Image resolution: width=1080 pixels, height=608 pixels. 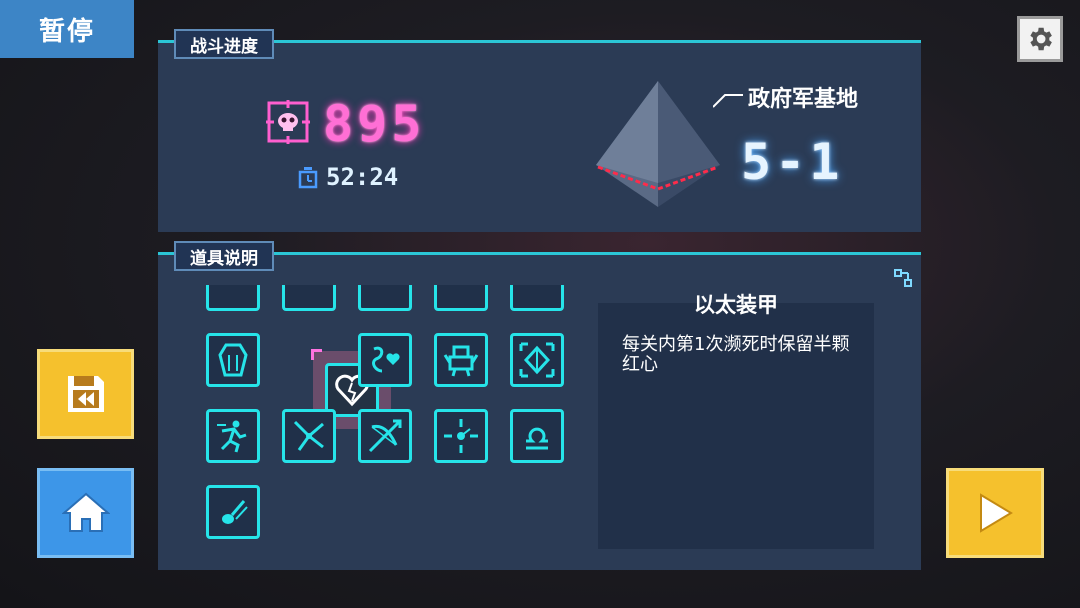 I want to click on kill-count: 895, so click(x=374, y=124).